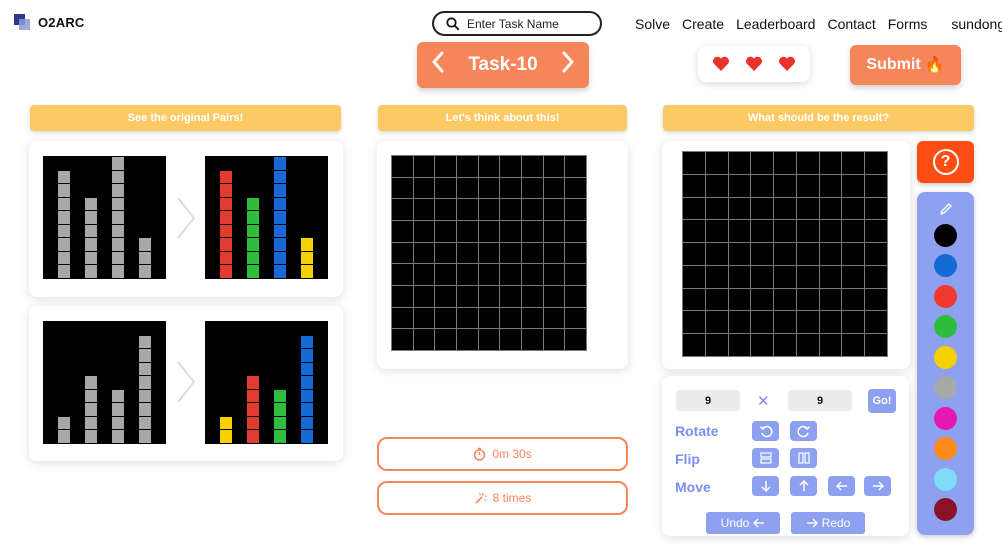 The image size is (1002, 546). What do you see at coordinates (882, 401) in the screenshot?
I see `resize-go-button: Go!` at bounding box center [882, 401].